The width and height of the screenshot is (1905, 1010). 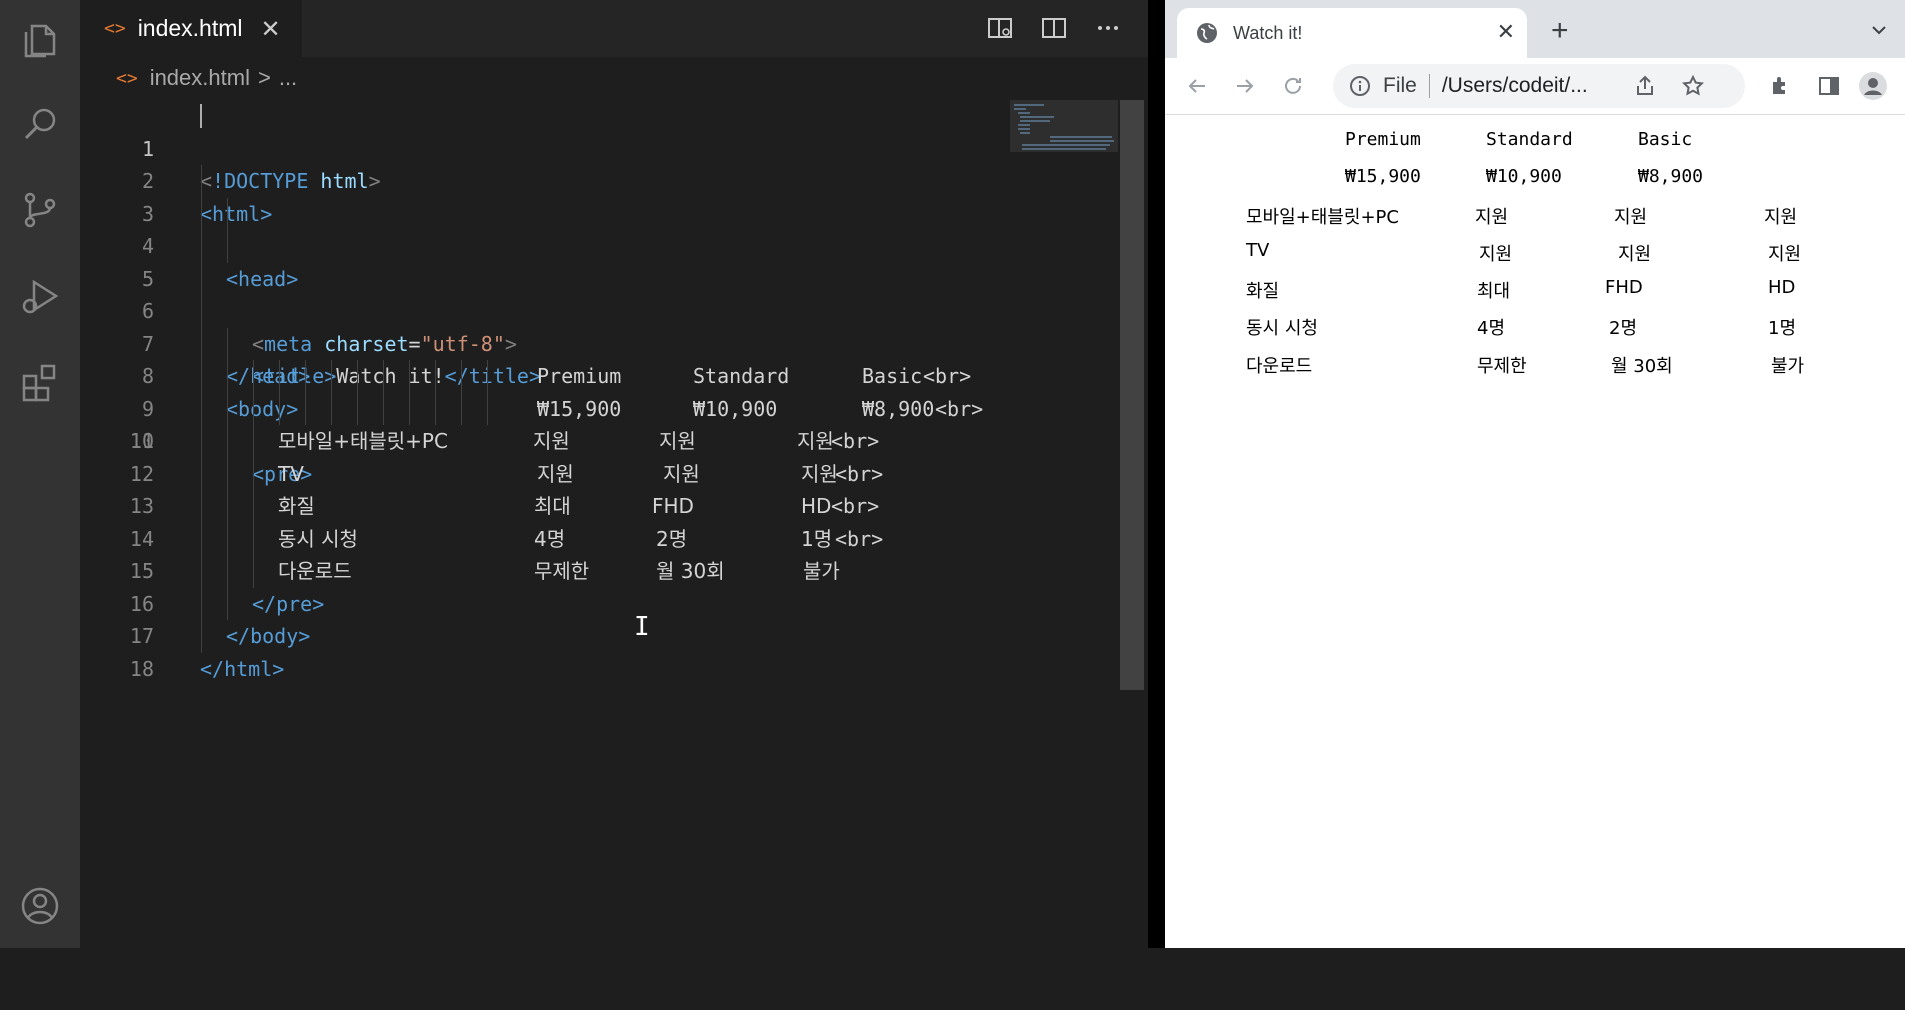 I want to click on chevron-down-icon, so click(x=1879, y=32).